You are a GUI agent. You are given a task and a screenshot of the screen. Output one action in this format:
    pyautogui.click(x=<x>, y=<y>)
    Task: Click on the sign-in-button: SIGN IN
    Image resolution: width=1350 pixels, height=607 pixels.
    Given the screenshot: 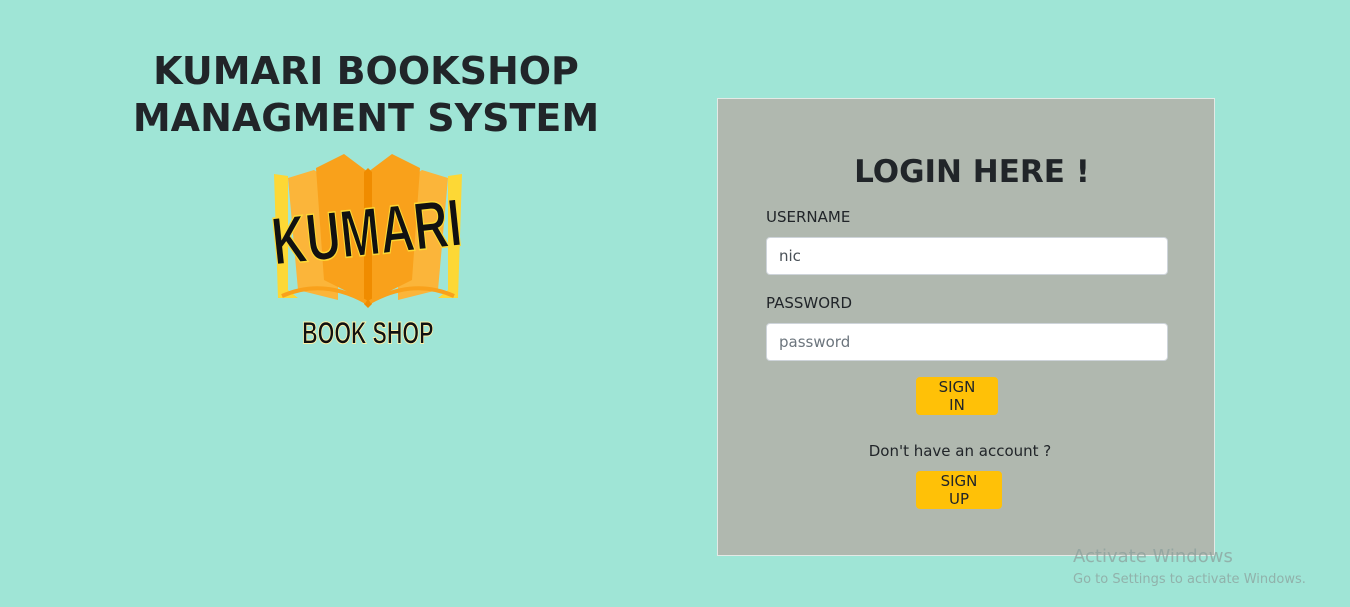 What is the action you would take?
    pyautogui.click(x=957, y=396)
    